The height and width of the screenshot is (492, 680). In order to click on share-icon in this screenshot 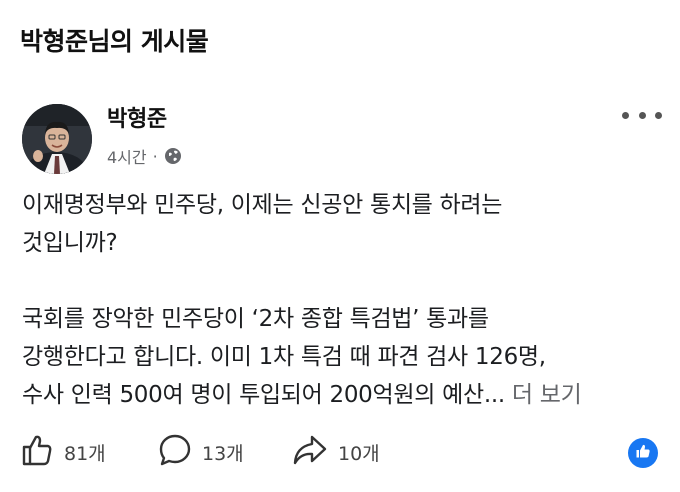, I will do `click(310, 452)`.